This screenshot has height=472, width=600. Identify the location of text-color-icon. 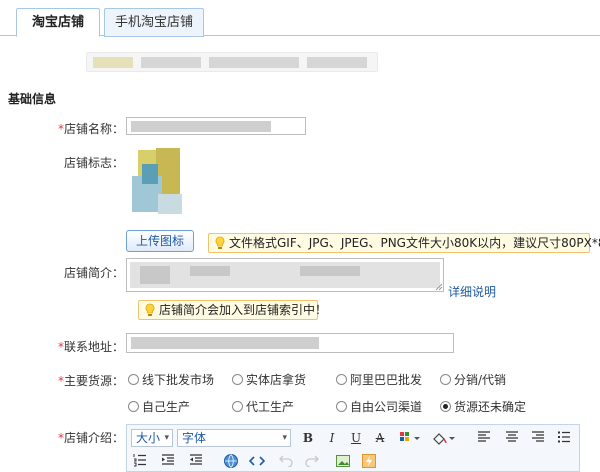
(411, 438).